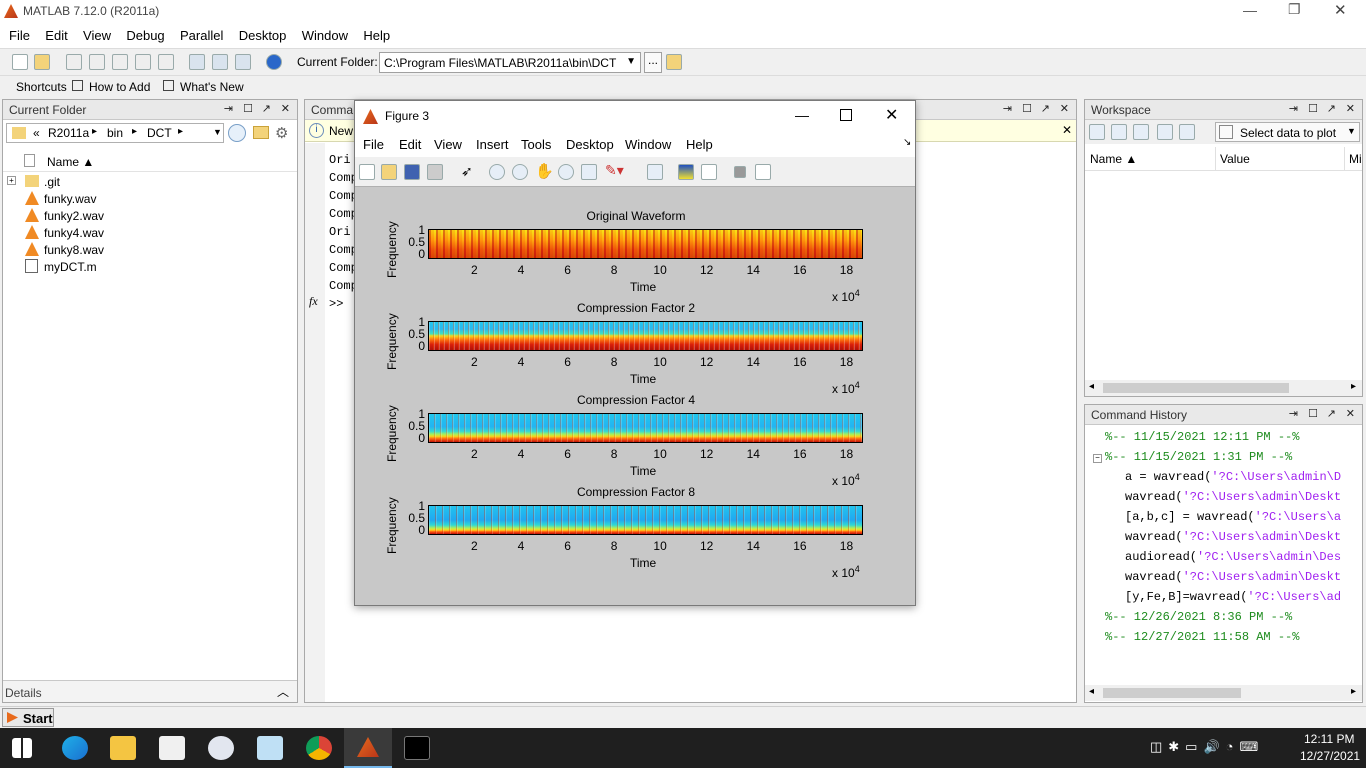 The image size is (1366, 768). What do you see at coordinates (846, 115) in the screenshot?
I see `maximize-button` at bounding box center [846, 115].